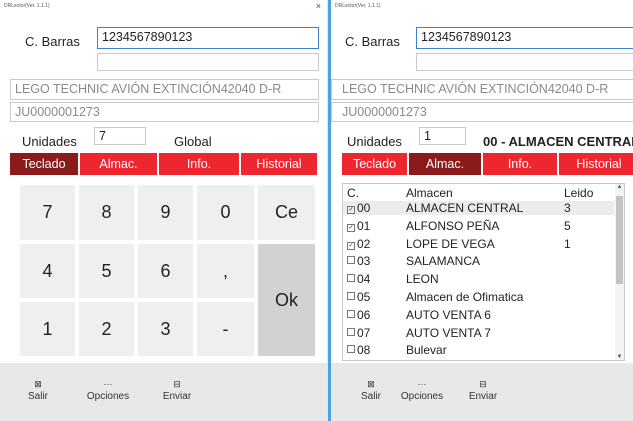 The height and width of the screenshot is (421, 633). Describe the element at coordinates (448, 314) in the screenshot. I see `row-warehouse: AUTO VENTA 6` at that location.